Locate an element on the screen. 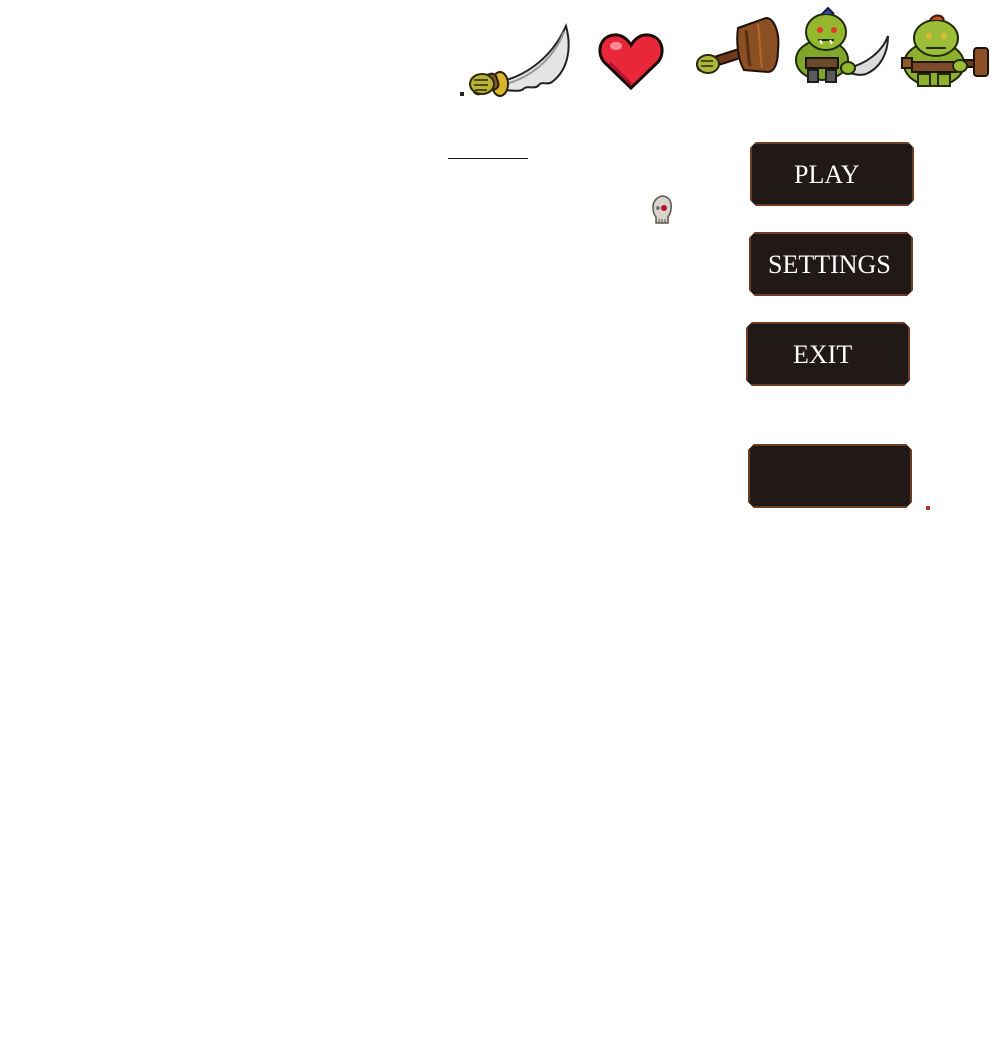  red-marker is located at coordinates (928, 508).